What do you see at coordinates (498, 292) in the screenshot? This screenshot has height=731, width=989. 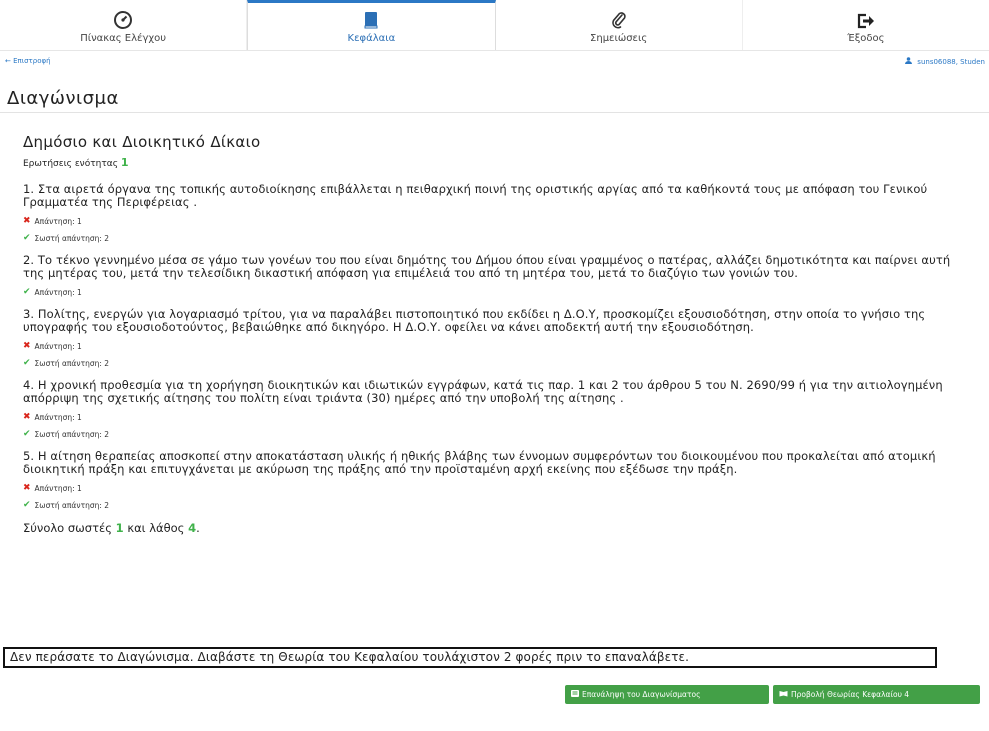 I see `user-answer-correct: ✔ Απάντηση: 1` at bounding box center [498, 292].